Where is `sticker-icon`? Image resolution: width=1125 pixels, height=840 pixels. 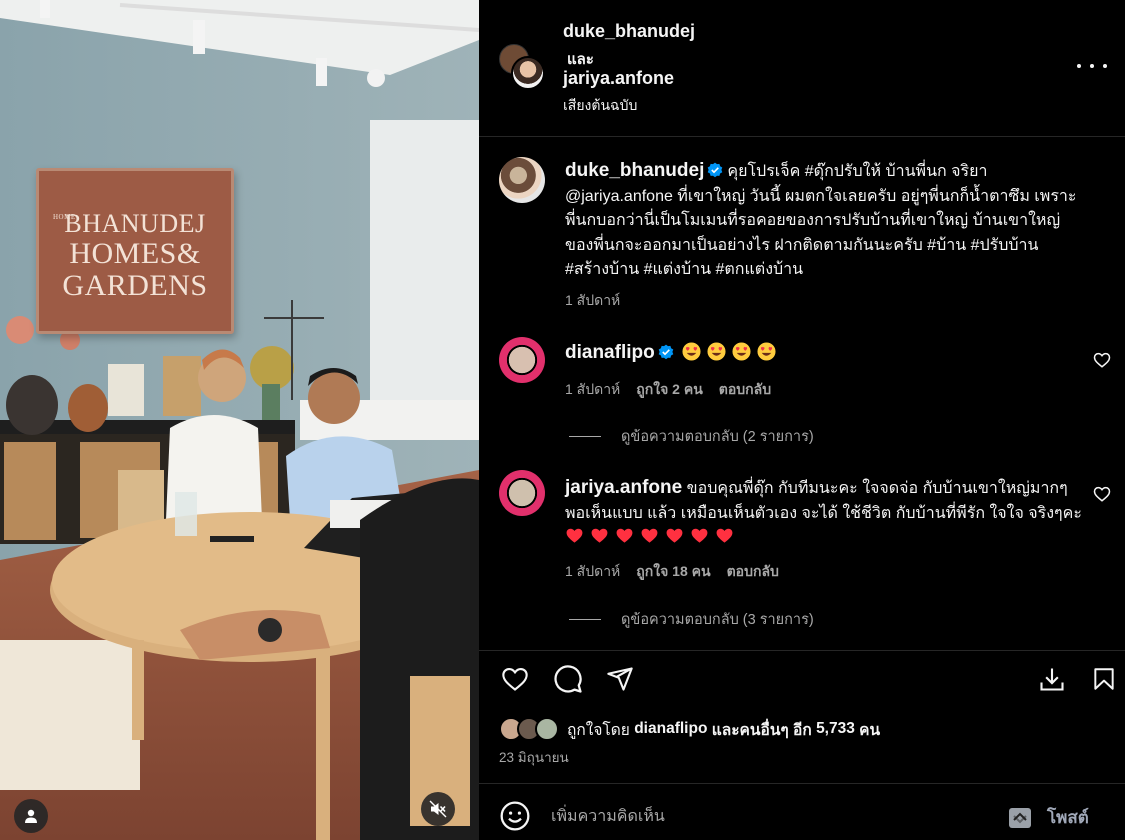 sticker-icon is located at coordinates (1020, 818).